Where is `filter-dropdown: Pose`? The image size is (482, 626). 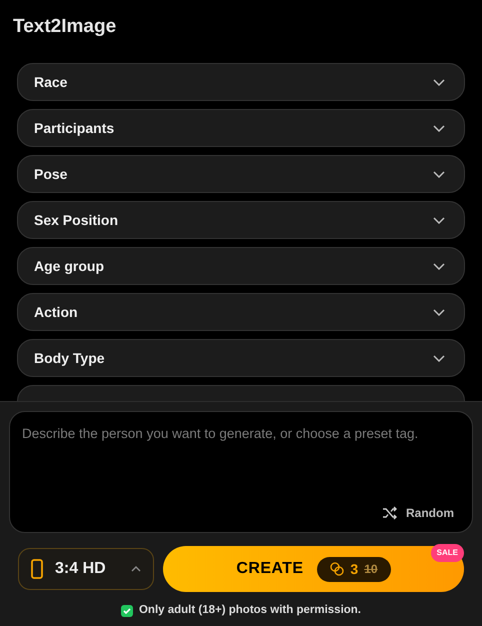
filter-dropdown: Pose is located at coordinates (241, 174).